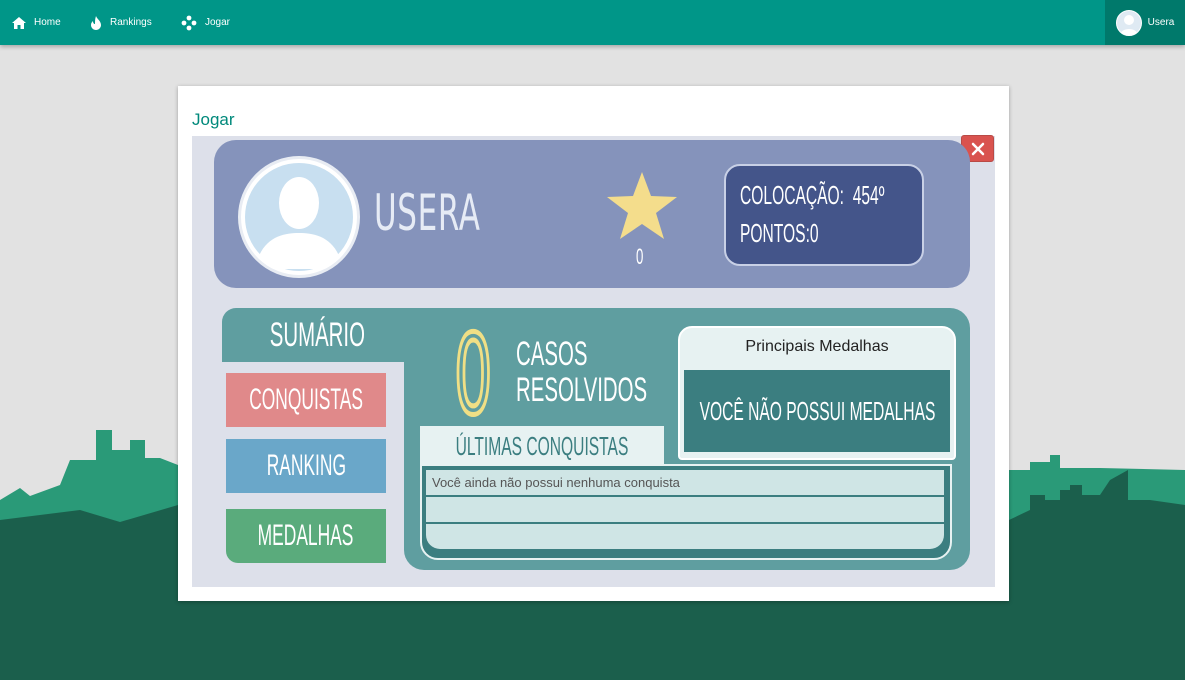  What do you see at coordinates (213, 119) in the screenshot?
I see `card-title: Jogar` at bounding box center [213, 119].